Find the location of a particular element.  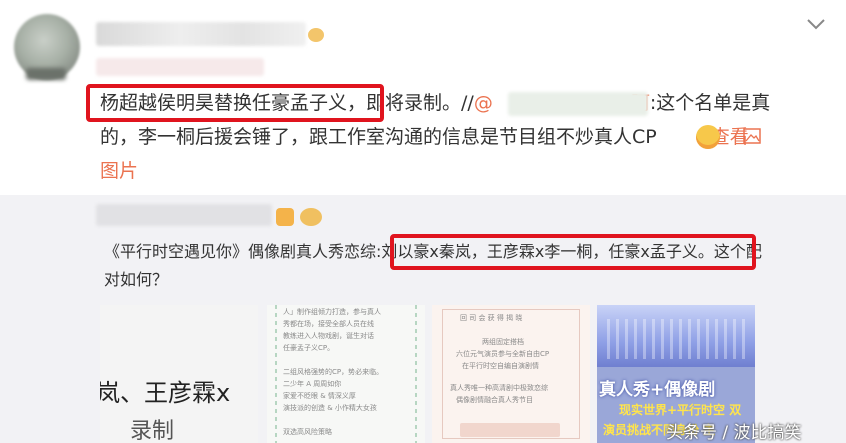

thumbnail-text: 真人秀唯一种高清剧中极致恋综 is located at coordinates (499, 388).